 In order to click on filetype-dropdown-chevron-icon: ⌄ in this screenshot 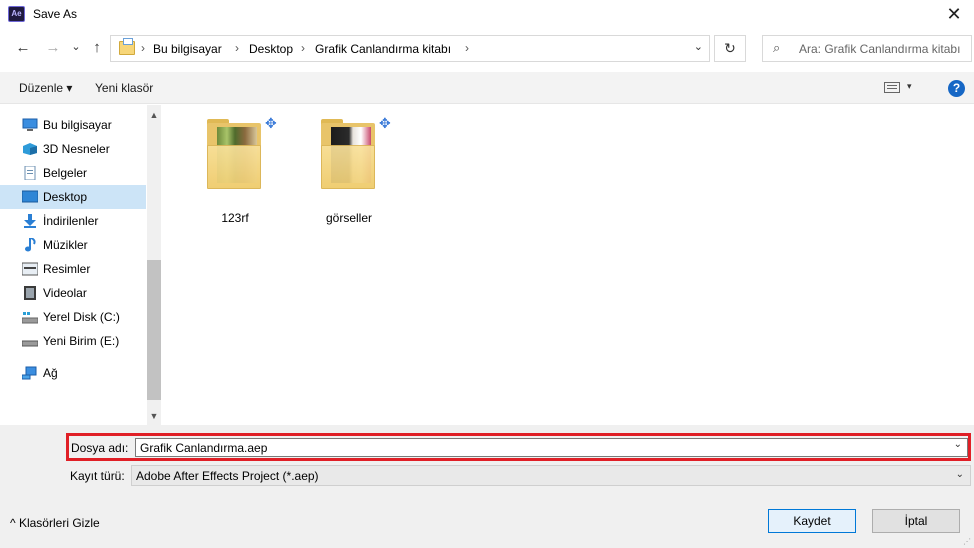, I will do `click(960, 474)`.